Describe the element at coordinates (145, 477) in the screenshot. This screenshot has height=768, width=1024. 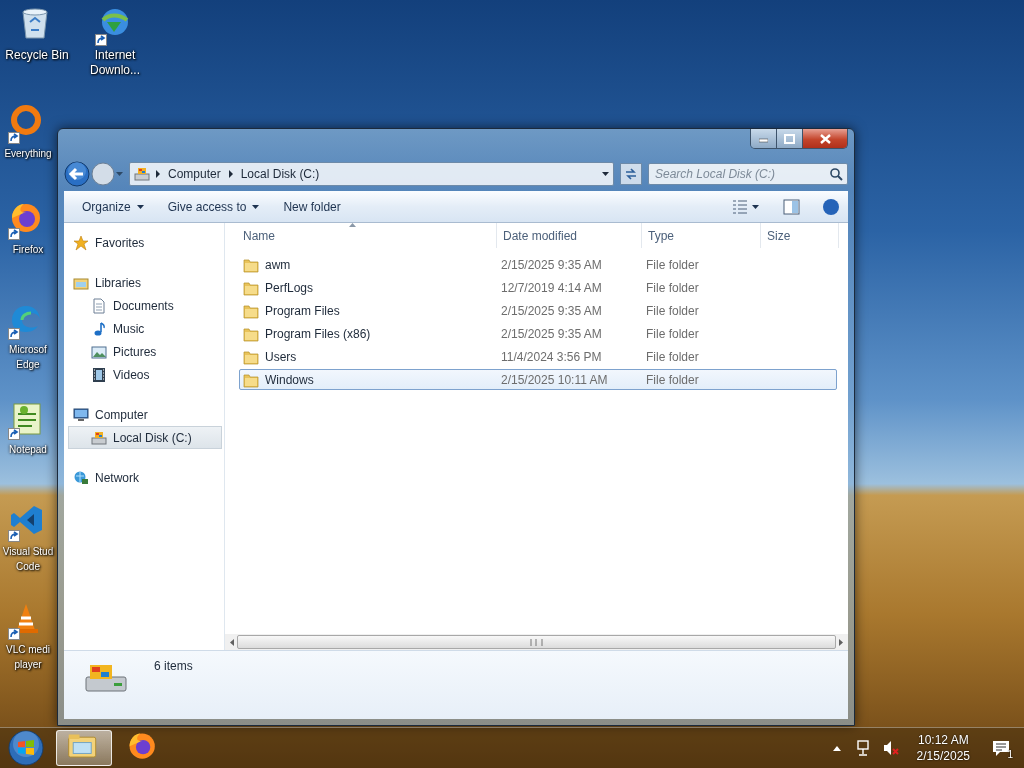
I see `nav-item: Network` at that location.